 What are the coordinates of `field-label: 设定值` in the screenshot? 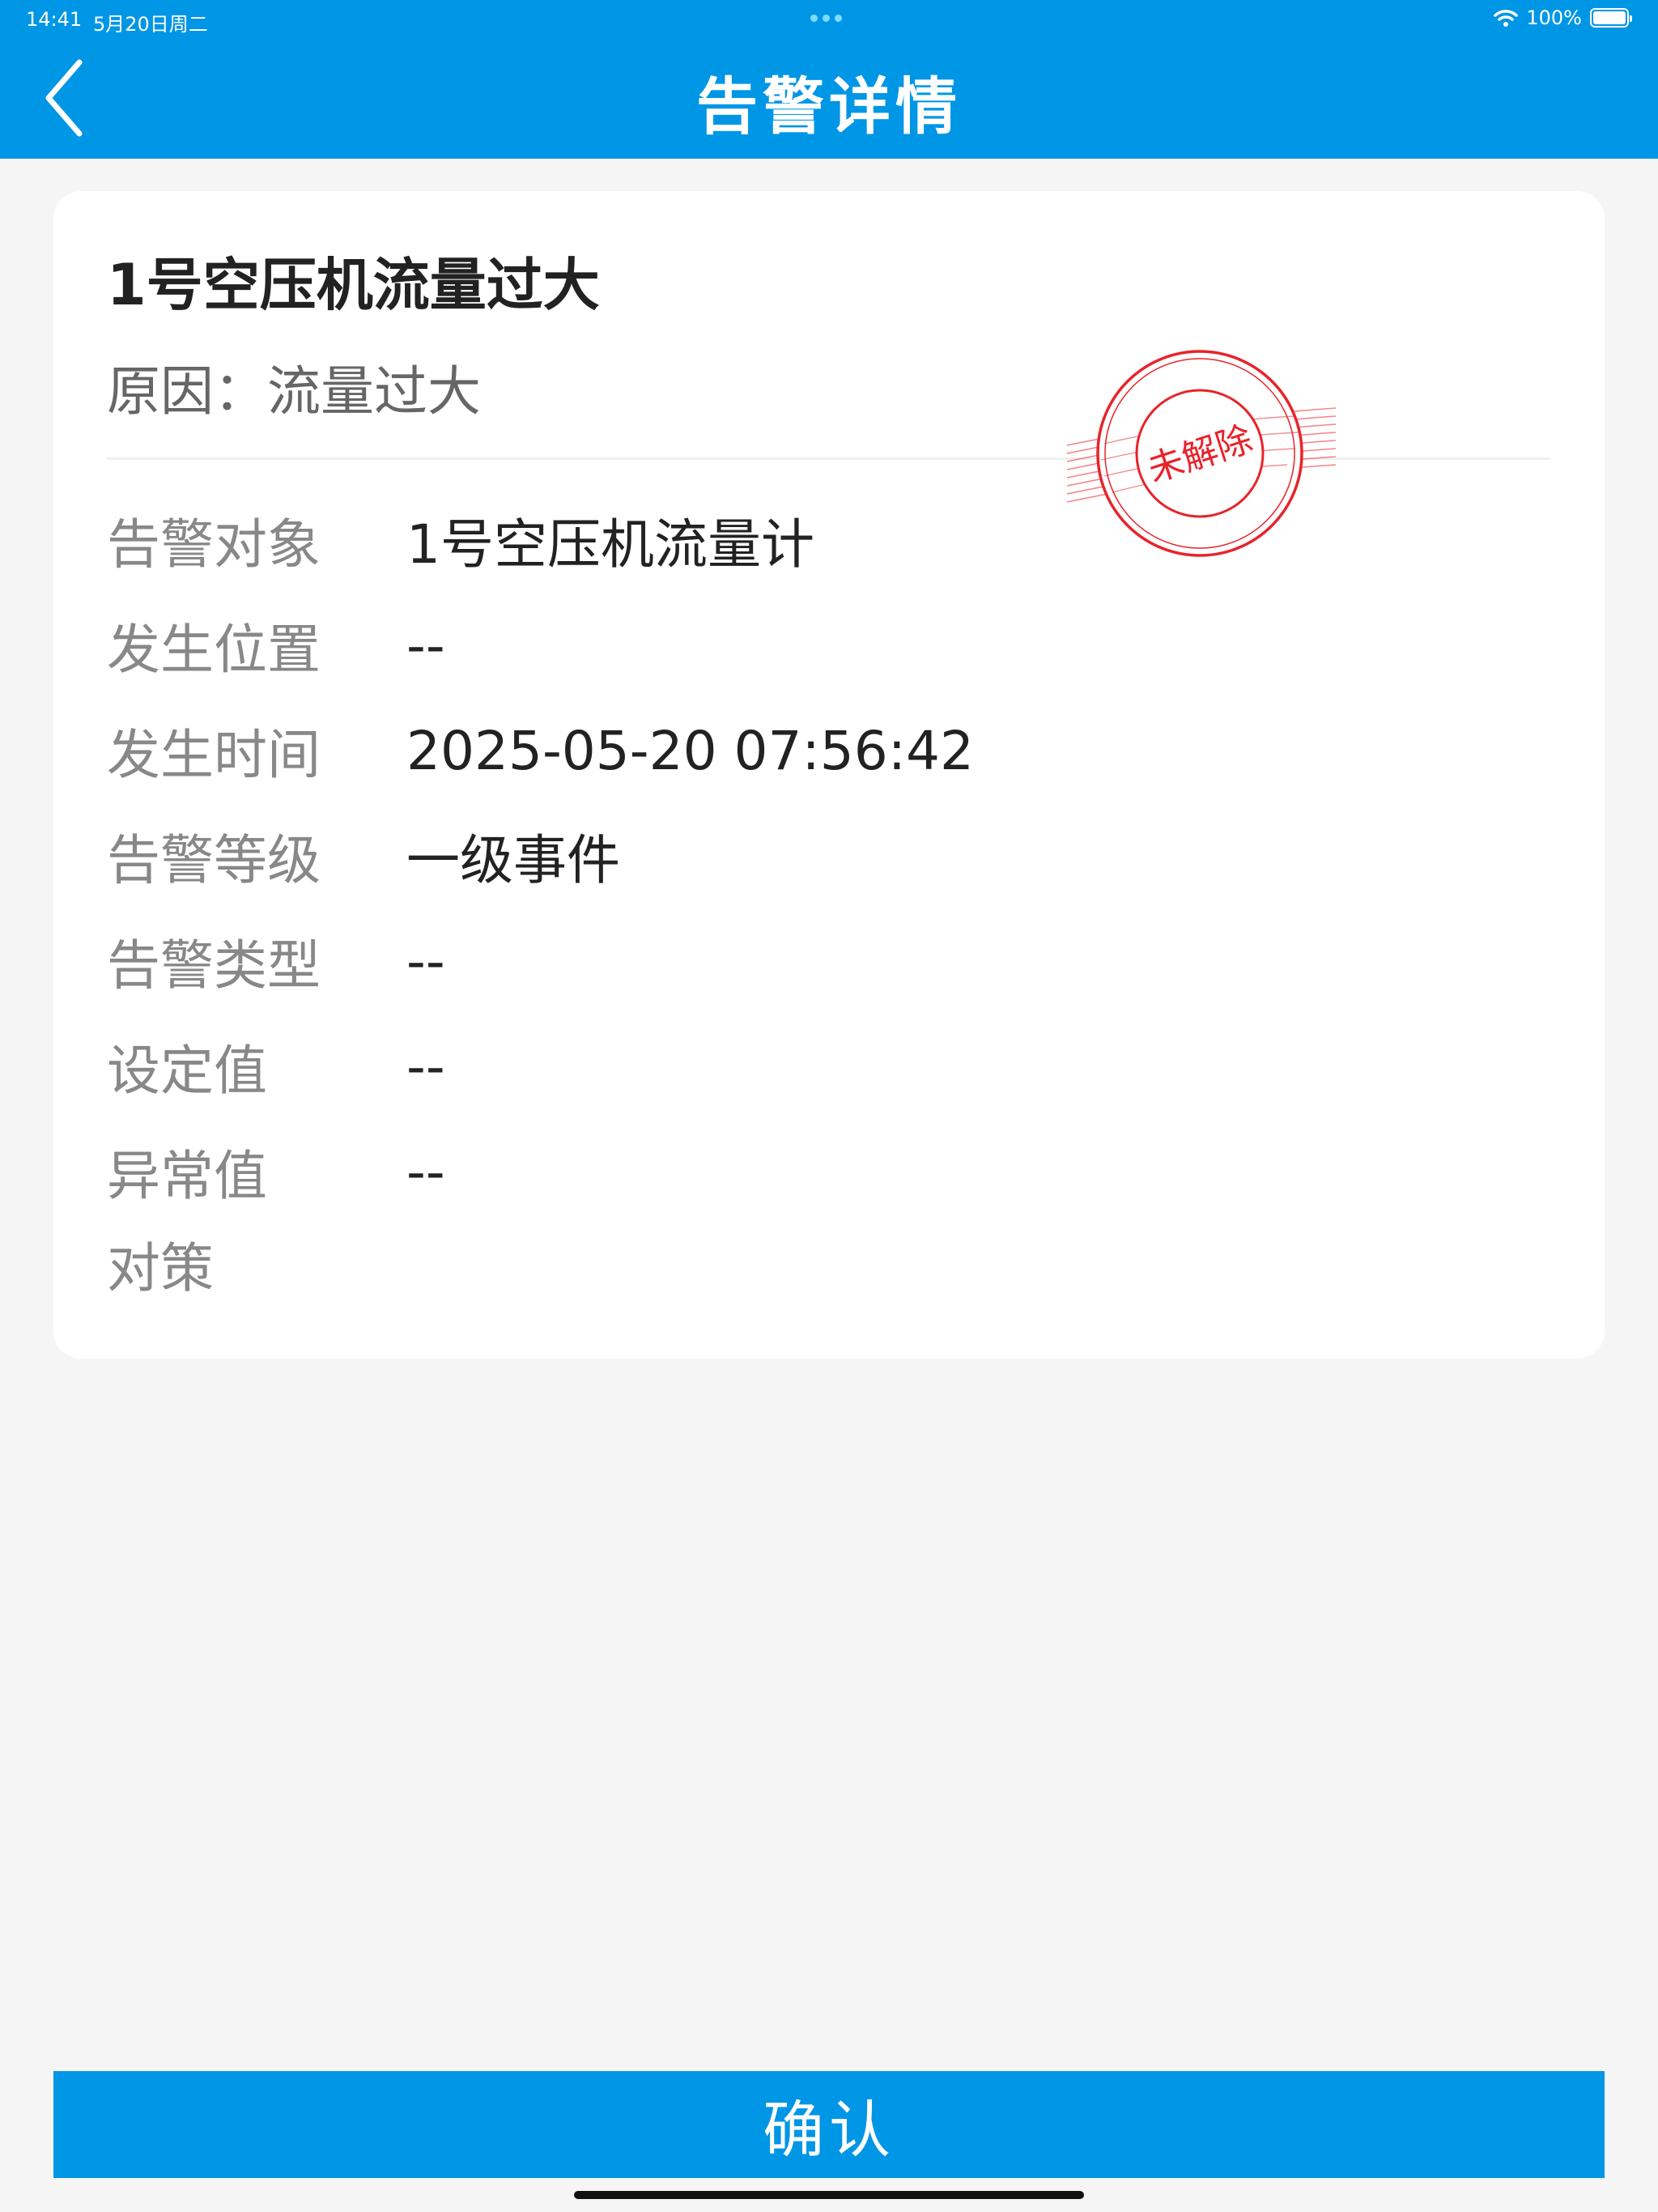 It's located at (187, 1071).